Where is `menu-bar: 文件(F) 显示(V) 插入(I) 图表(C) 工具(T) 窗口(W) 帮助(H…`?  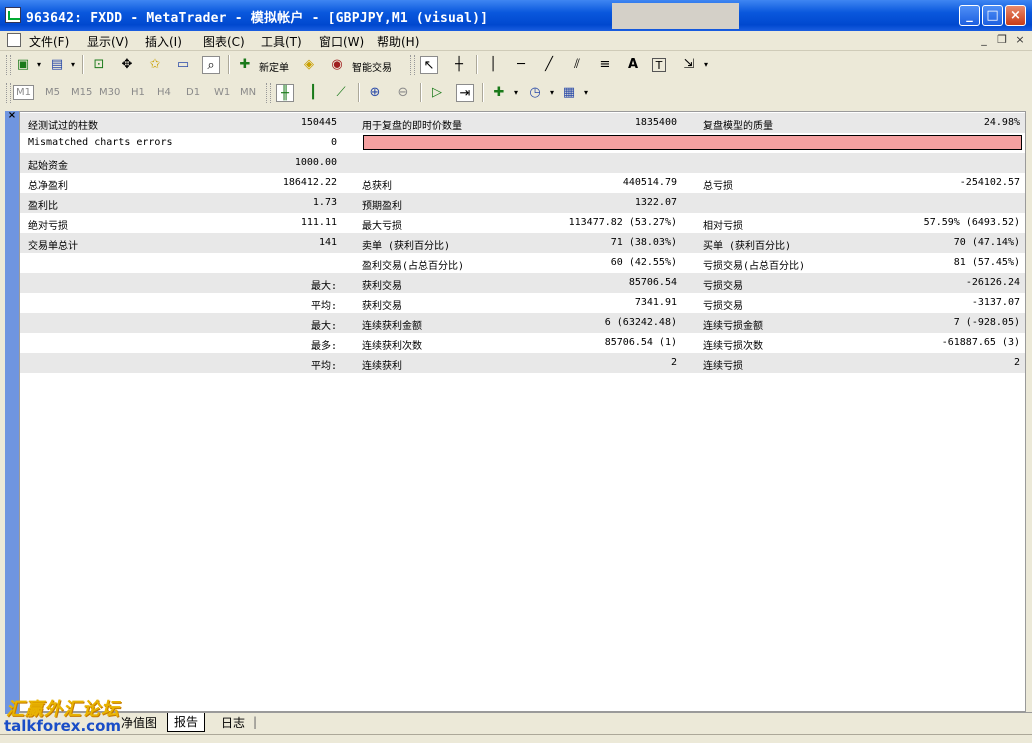 menu-bar: 文件(F) 显示(V) 插入(I) 图表(C) 工具(T) 窗口(W) 帮助(H… is located at coordinates (516, 41).